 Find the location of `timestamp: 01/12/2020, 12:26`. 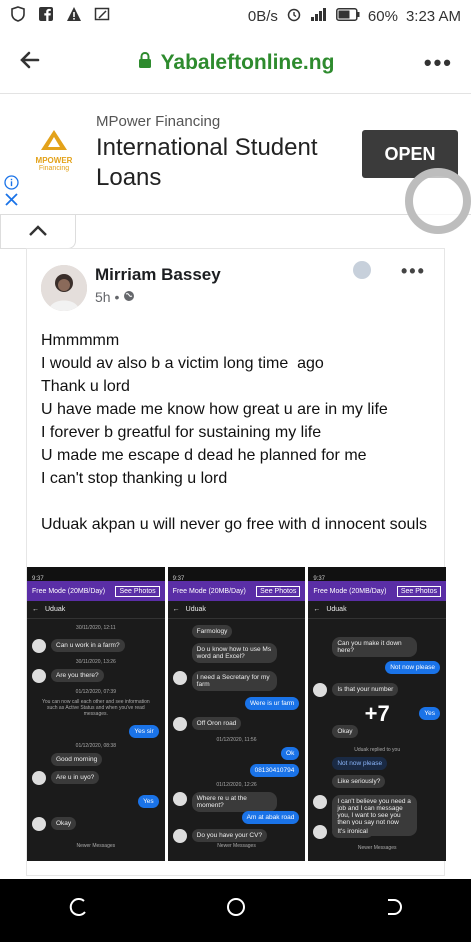

timestamp: 01/12/2020, 12:26 is located at coordinates (236, 785).